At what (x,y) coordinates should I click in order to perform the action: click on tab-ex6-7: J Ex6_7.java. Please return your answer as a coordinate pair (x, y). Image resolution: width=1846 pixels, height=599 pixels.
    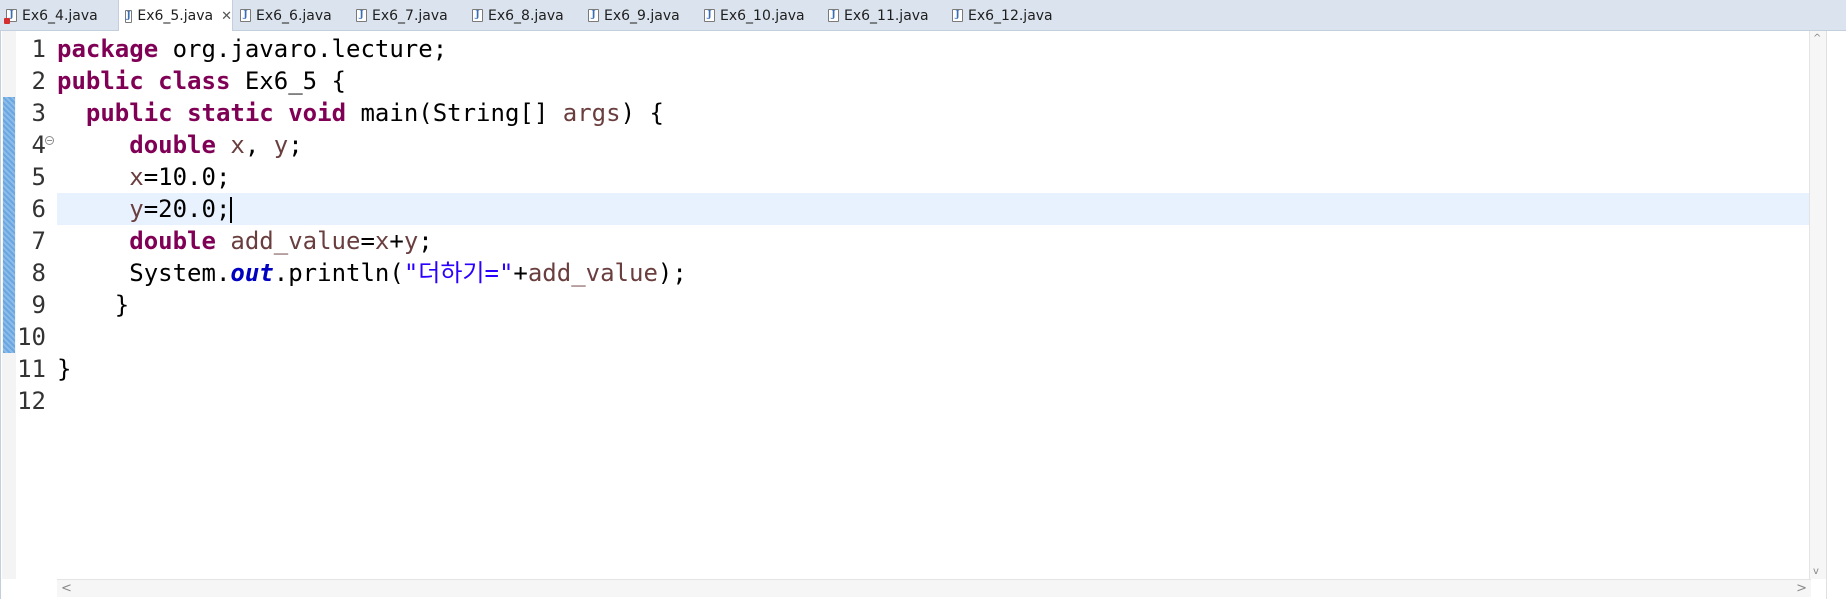
    Looking at the image, I should click on (408, 15).